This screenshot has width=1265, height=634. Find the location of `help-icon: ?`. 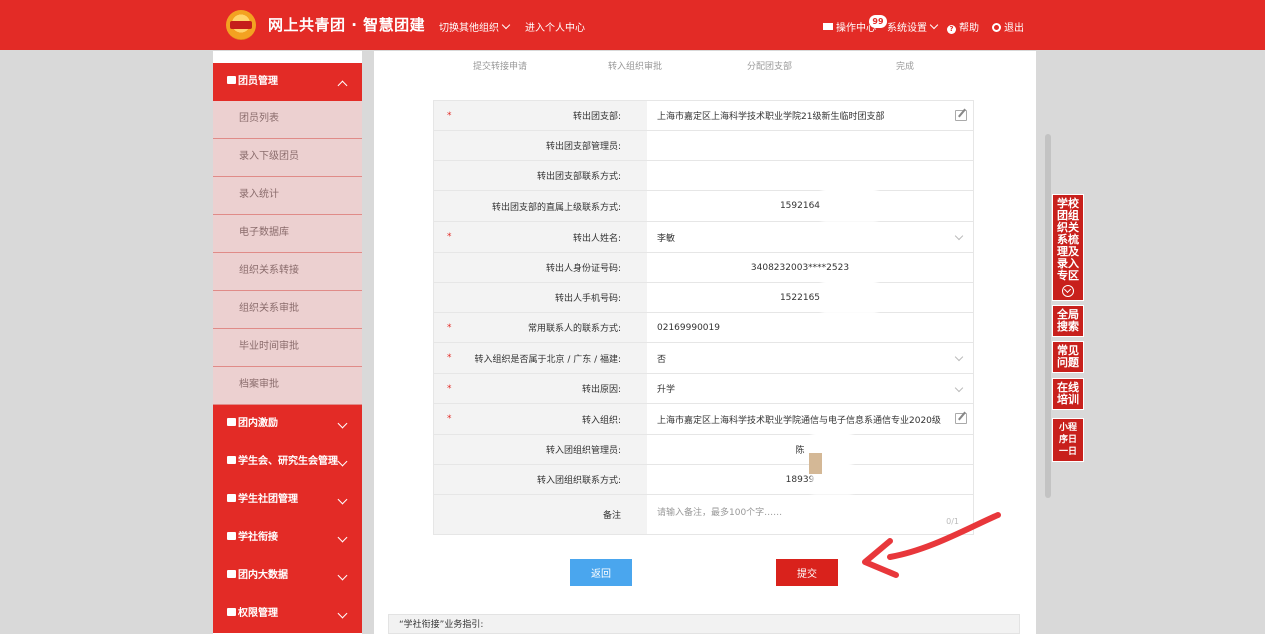

help-icon: ? is located at coordinates (951, 29).